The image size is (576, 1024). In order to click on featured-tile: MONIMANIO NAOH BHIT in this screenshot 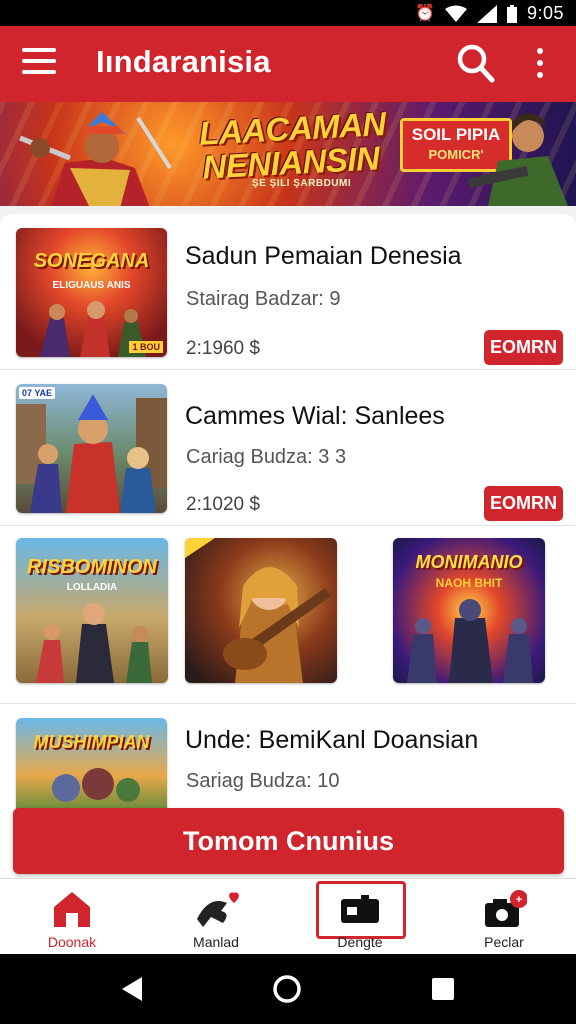, I will do `click(469, 610)`.